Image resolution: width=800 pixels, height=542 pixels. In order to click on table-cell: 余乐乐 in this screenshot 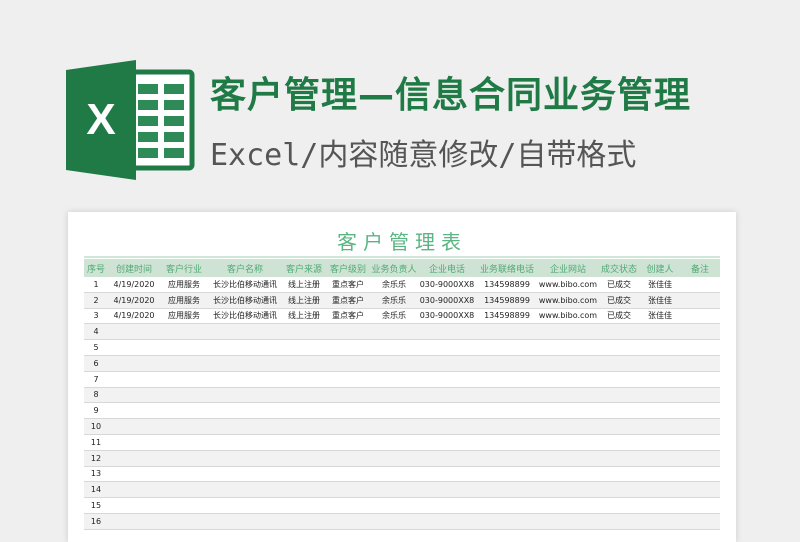, I will do `click(394, 316)`.